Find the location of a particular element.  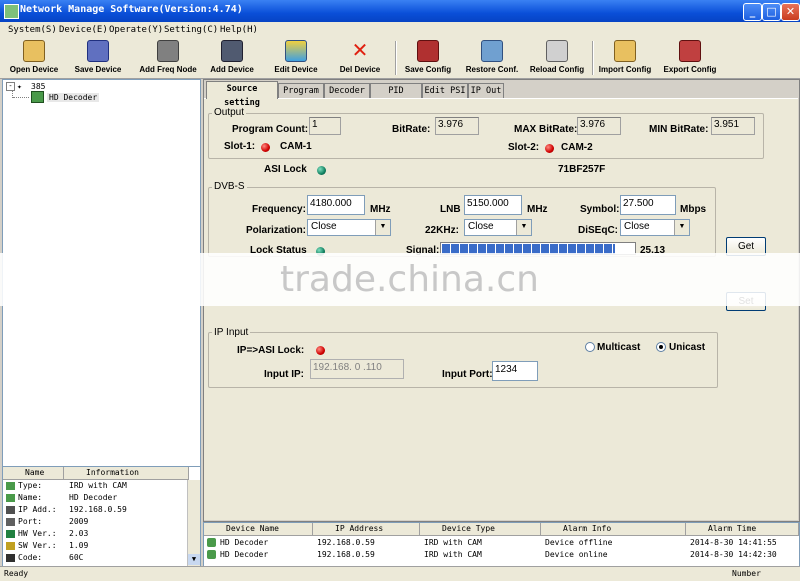

alarm-header-device-type: Device Type is located at coordinates (480, 529).